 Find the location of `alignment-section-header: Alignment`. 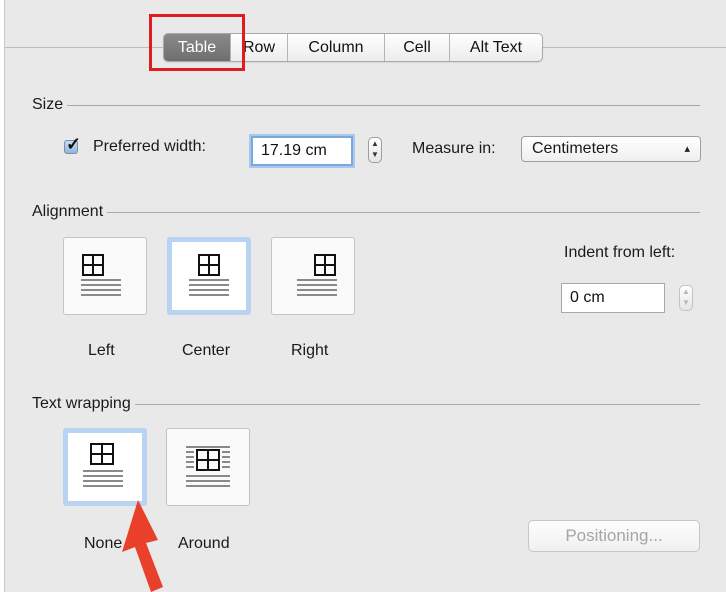

alignment-section-header: Alignment is located at coordinates (366, 212).